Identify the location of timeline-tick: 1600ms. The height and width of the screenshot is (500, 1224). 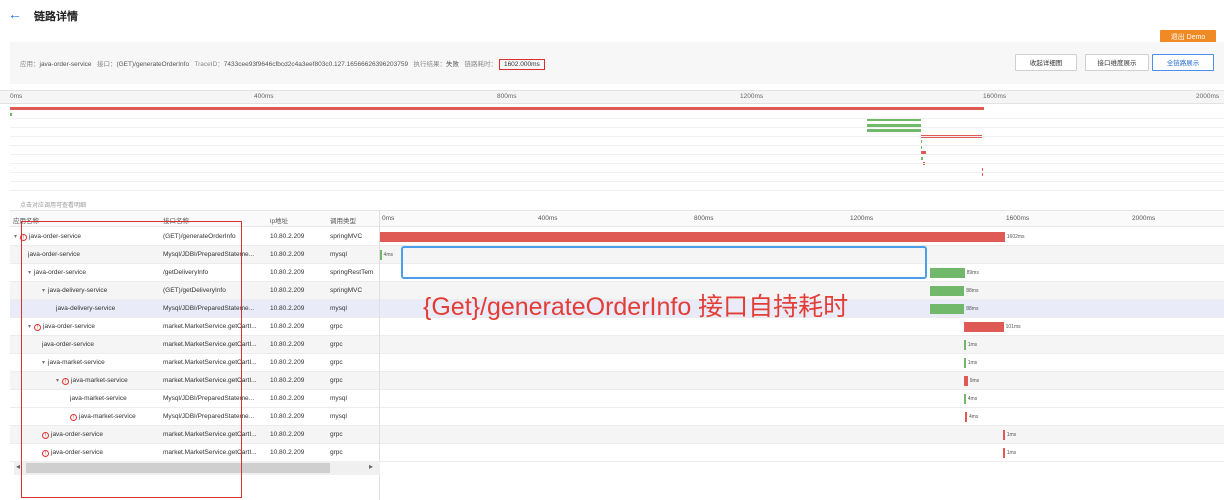
(1018, 218).